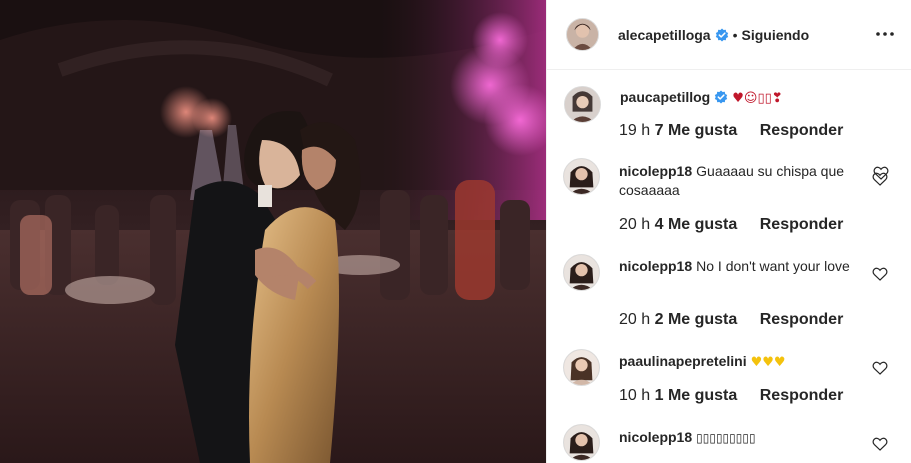  I want to click on comment-time: 19 h, so click(634, 130).